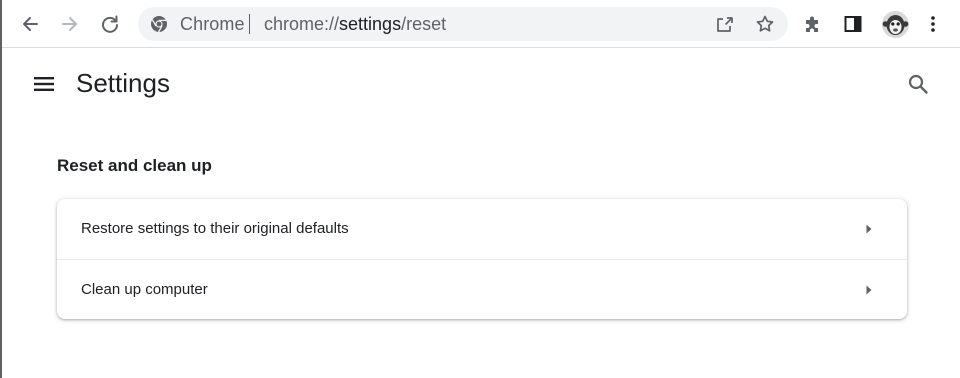  Describe the element at coordinates (159, 24) in the screenshot. I see `chrome-logo-icon` at that location.